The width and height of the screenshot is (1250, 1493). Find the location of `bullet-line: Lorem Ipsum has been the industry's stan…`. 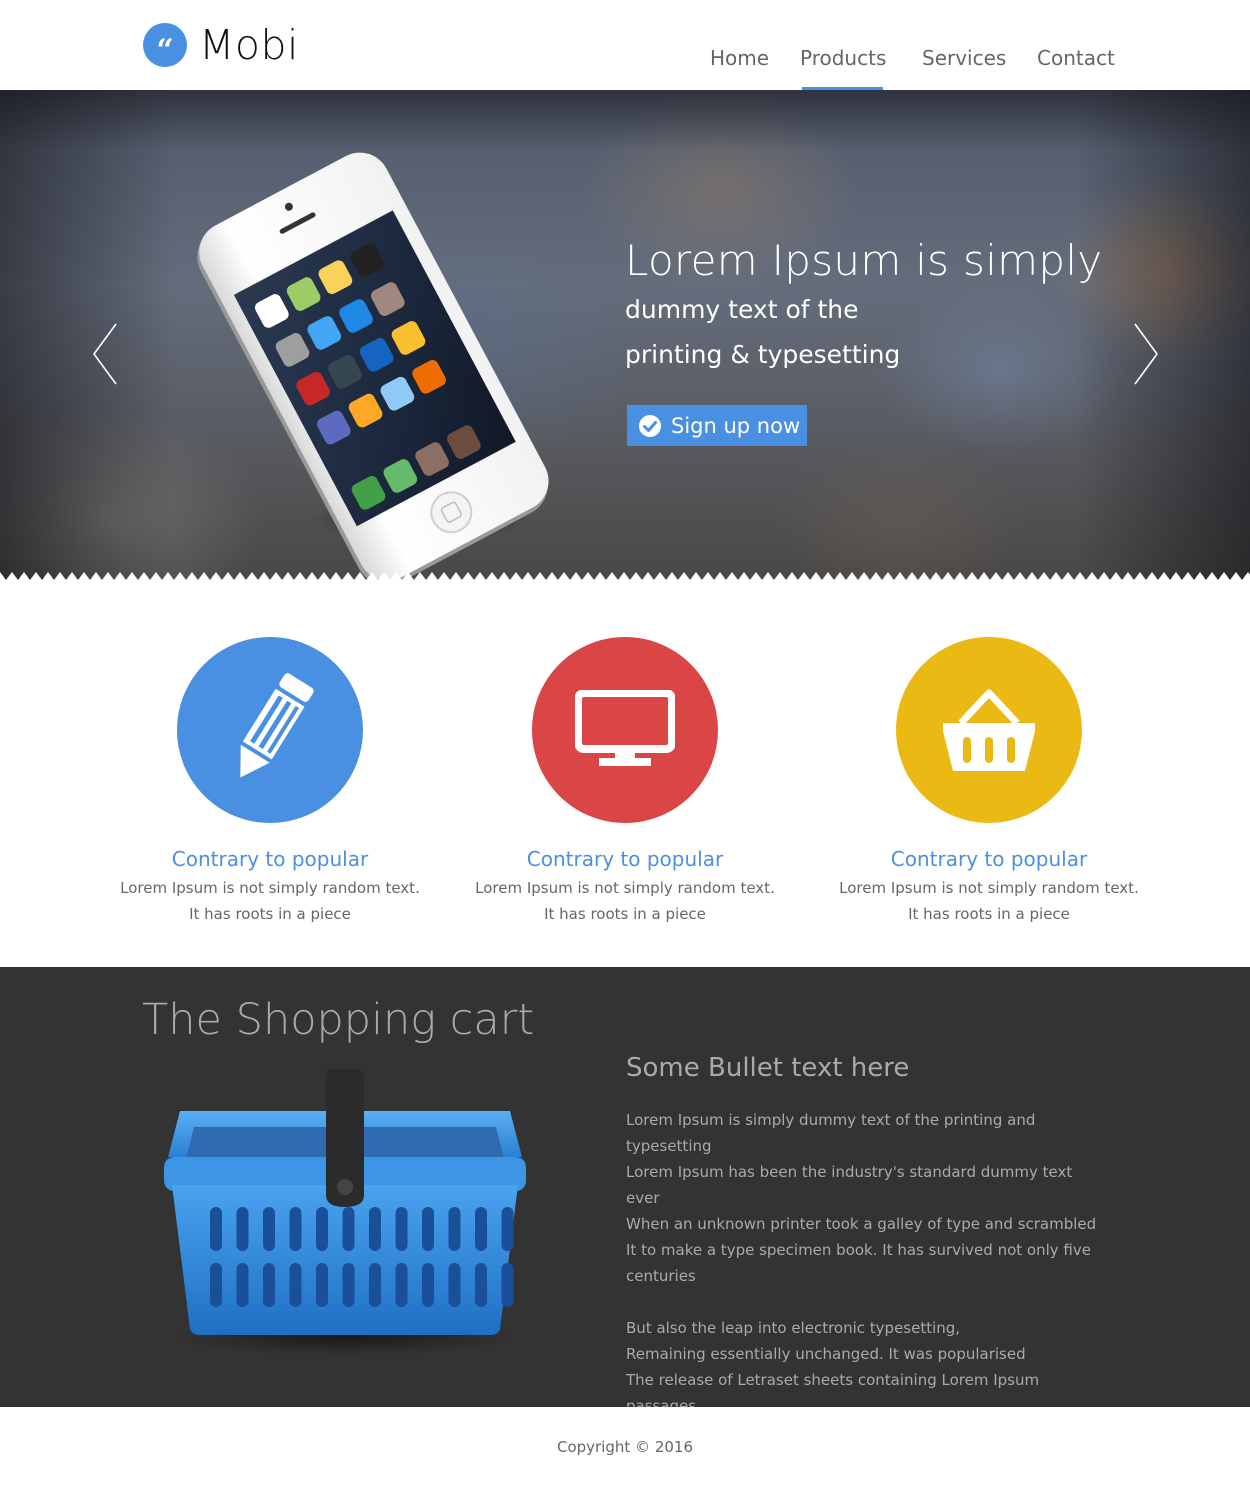

bullet-line: Lorem Ipsum has been the industry's stan… is located at coordinates (849, 1185).